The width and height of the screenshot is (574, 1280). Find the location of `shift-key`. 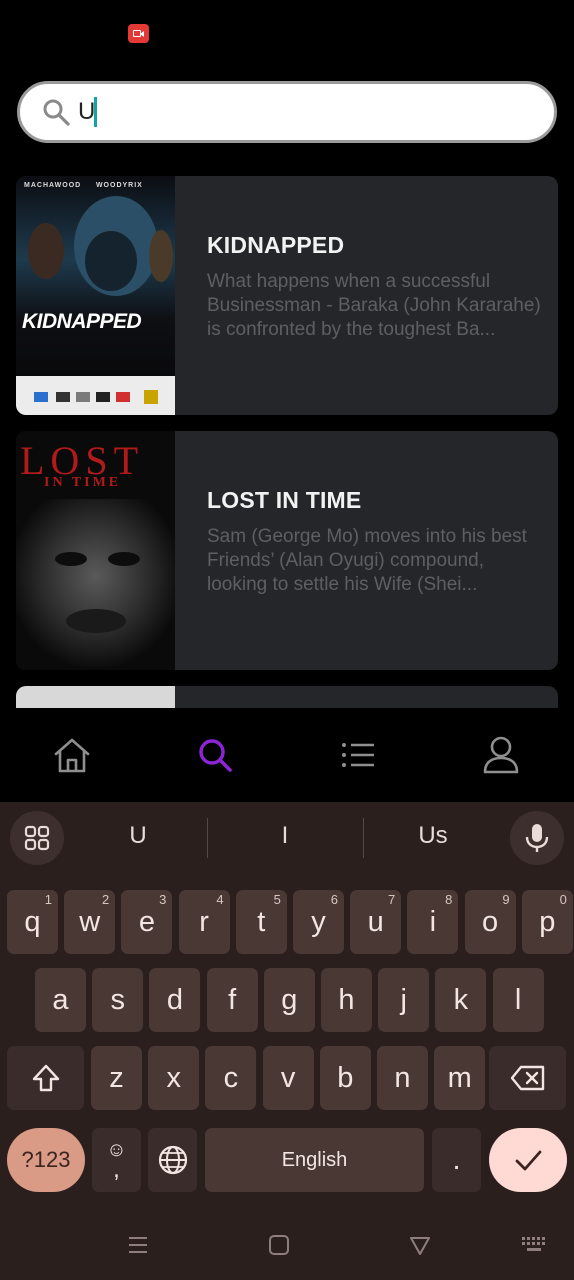

shift-key is located at coordinates (45, 1078).